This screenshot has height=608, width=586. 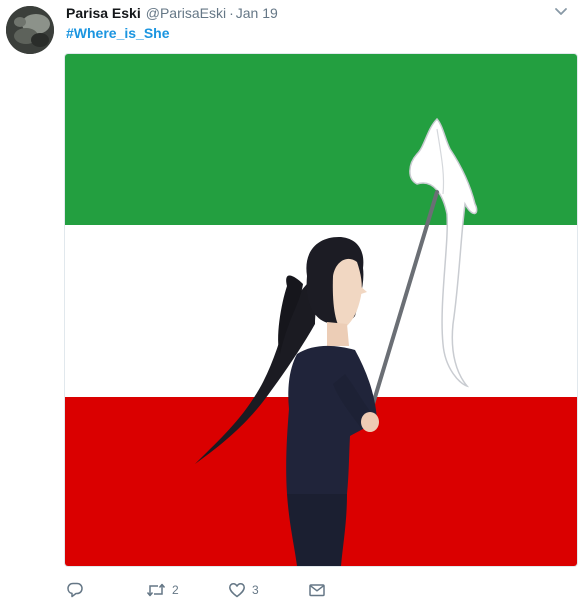 I want to click on retweet-count: 2, so click(x=175, y=590).